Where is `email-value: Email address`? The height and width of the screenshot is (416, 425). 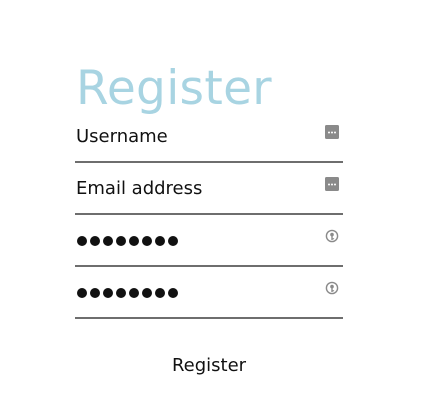 email-value: Email address is located at coordinates (139, 188).